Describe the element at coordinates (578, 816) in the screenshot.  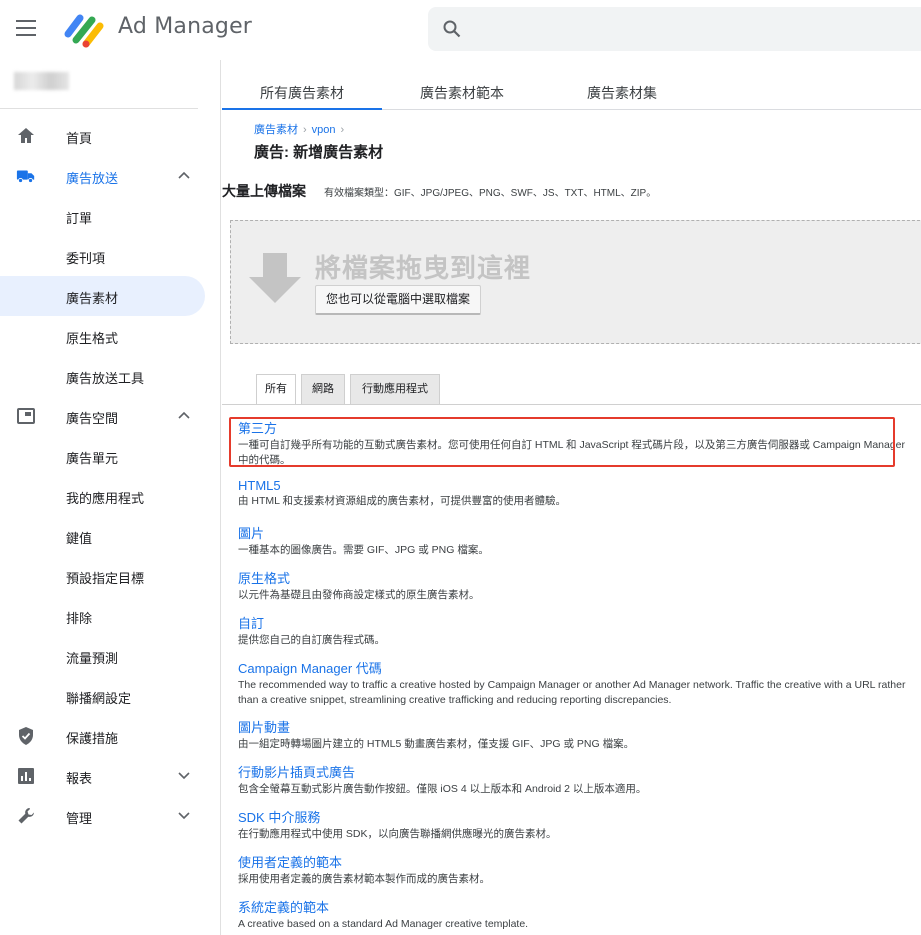
I see `creative-type-link: SDK 中介服務` at that location.